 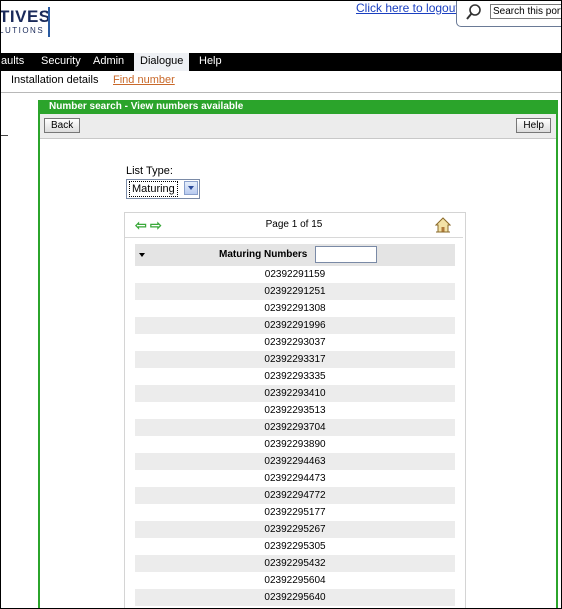 What do you see at coordinates (149, 171) in the screenshot?
I see `list-type-label: List Type:` at bounding box center [149, 171].